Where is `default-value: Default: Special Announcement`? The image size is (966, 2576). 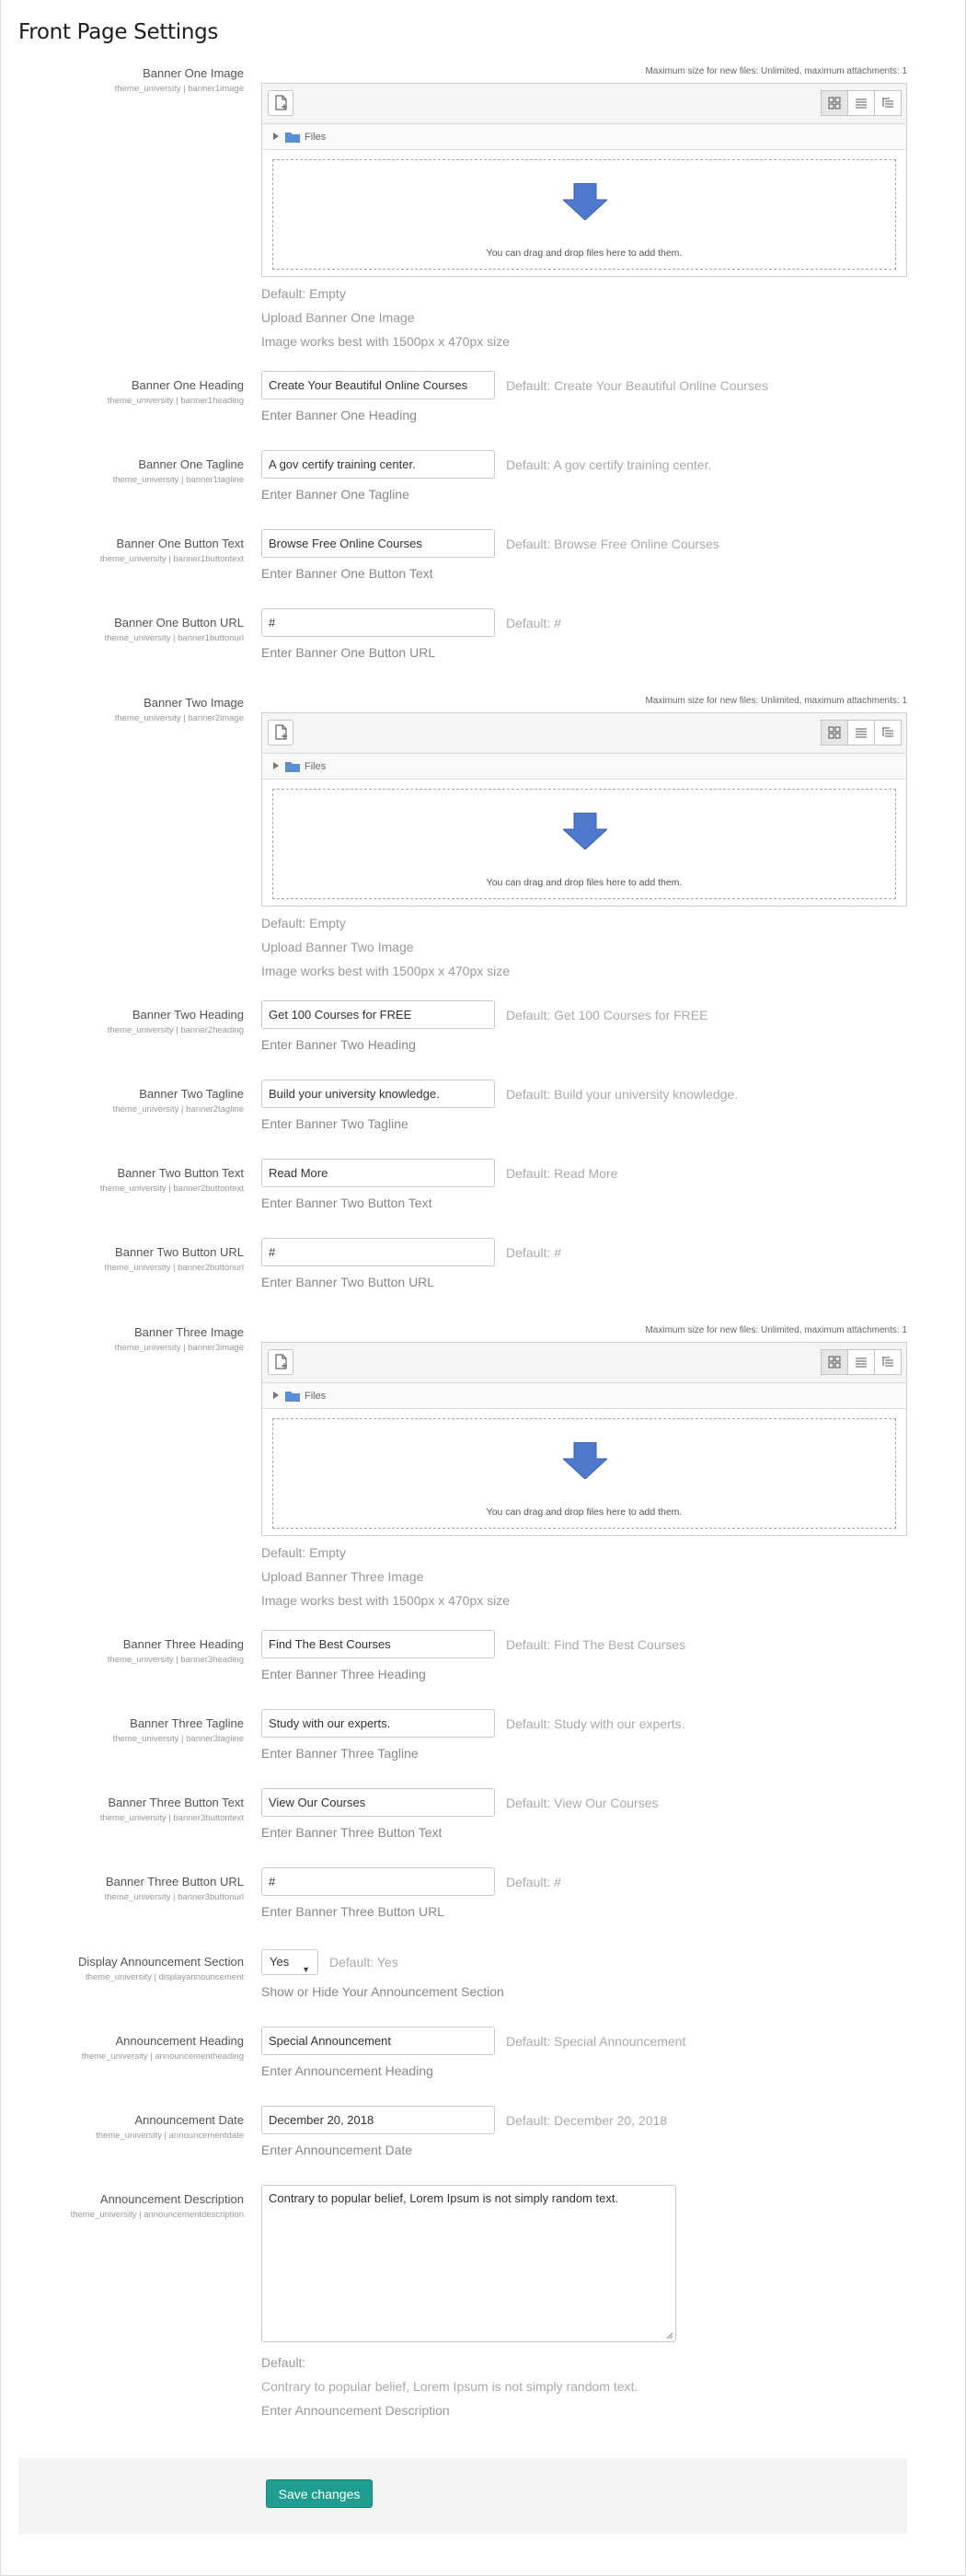 default-value: Default: Special Announcement is located at coordinates (596, 2041).